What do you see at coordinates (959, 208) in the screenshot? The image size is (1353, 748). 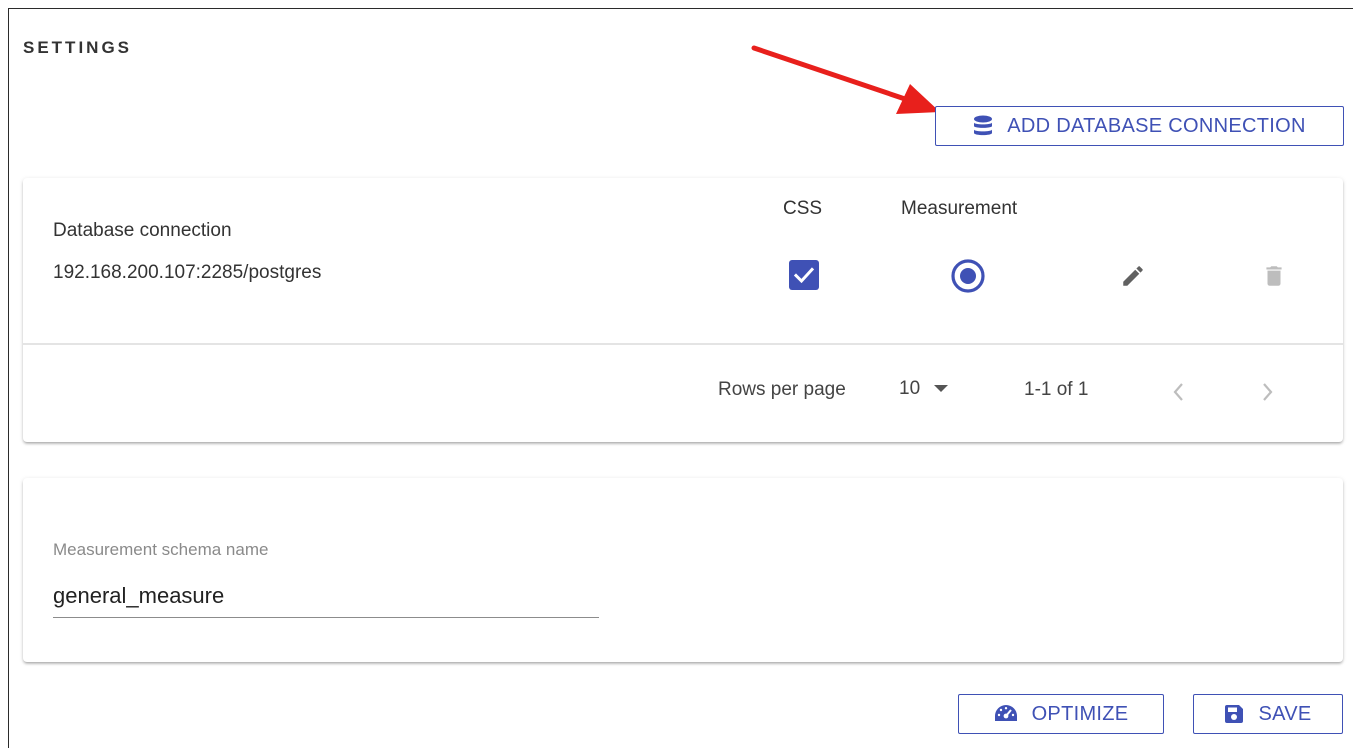 I see `column-header-measurement: Measurement` at bounding box center [959, 208].